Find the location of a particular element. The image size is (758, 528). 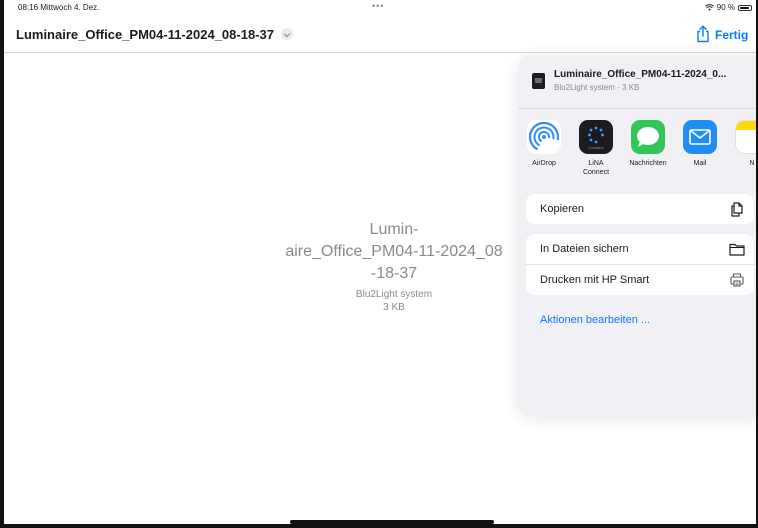

lina-connect-icon-text: Connect is located at coordinates (596, 147).